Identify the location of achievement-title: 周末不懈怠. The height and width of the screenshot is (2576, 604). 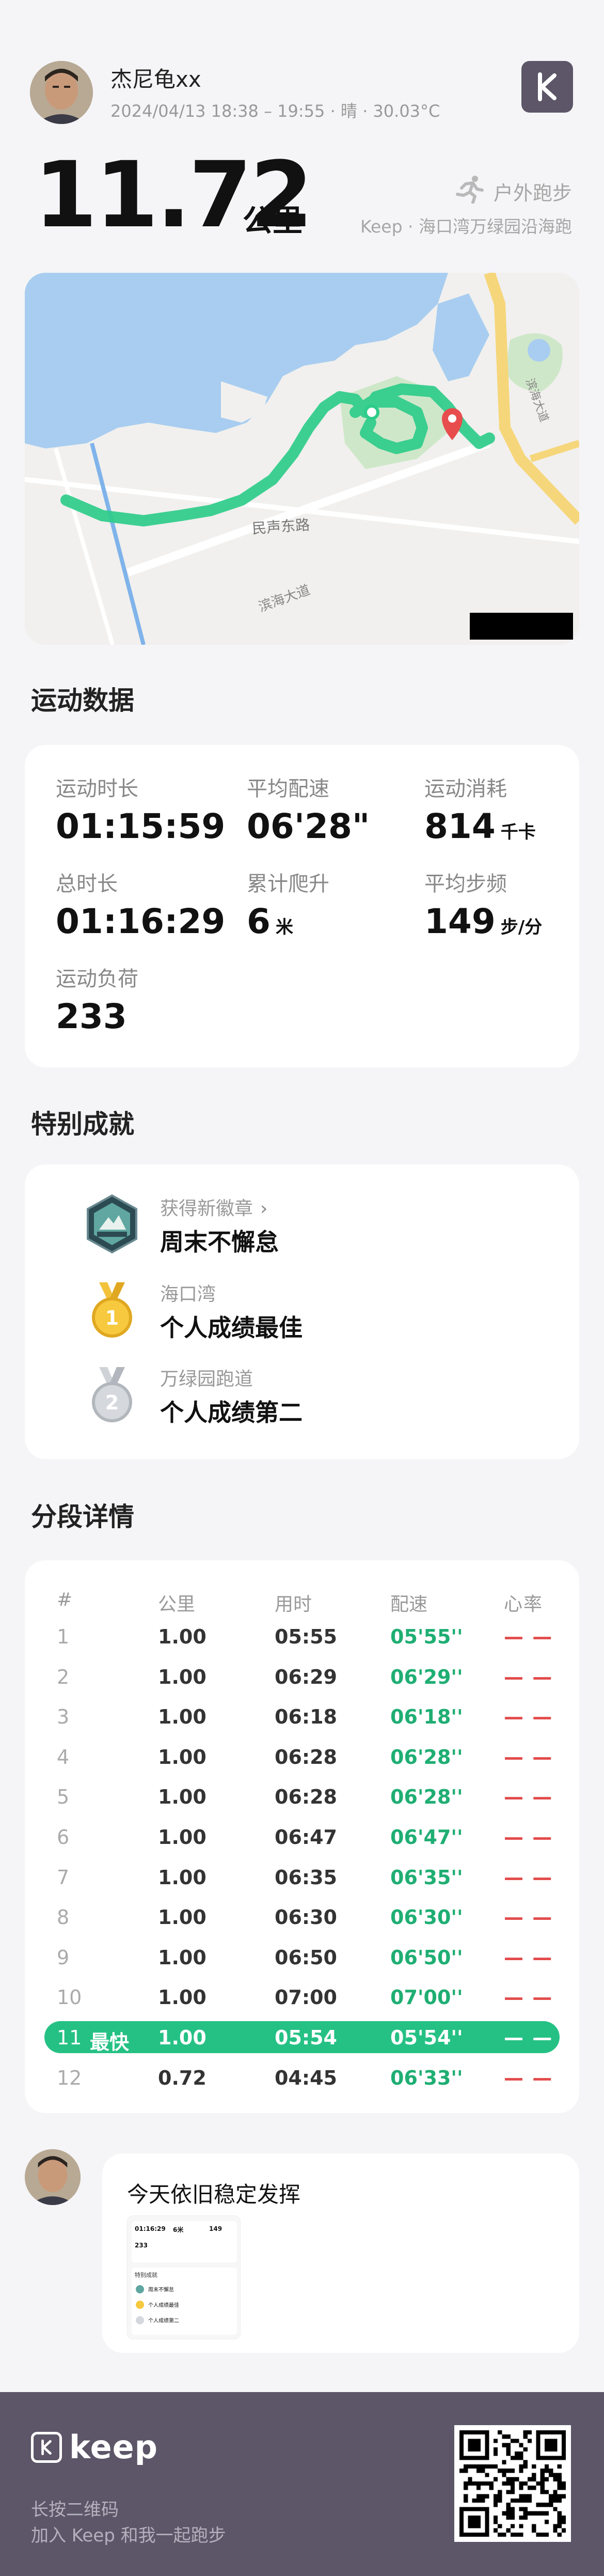
(220, 1242).